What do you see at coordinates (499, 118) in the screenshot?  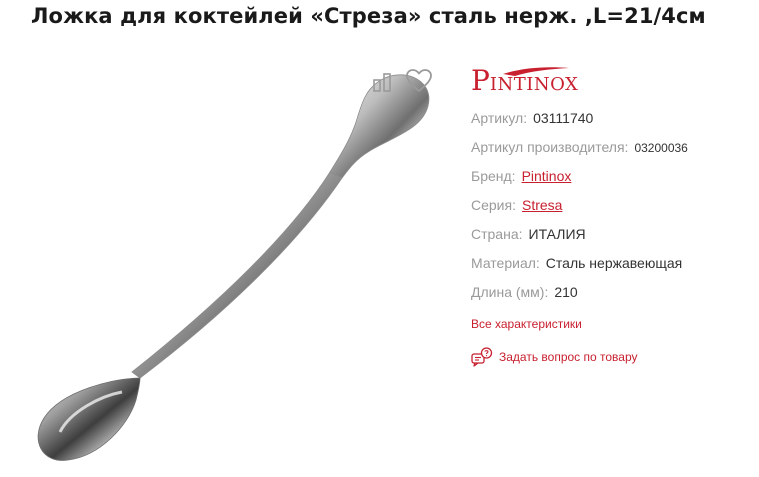 I see `spec-label: Артикул:` at bounding box center [499, 118].